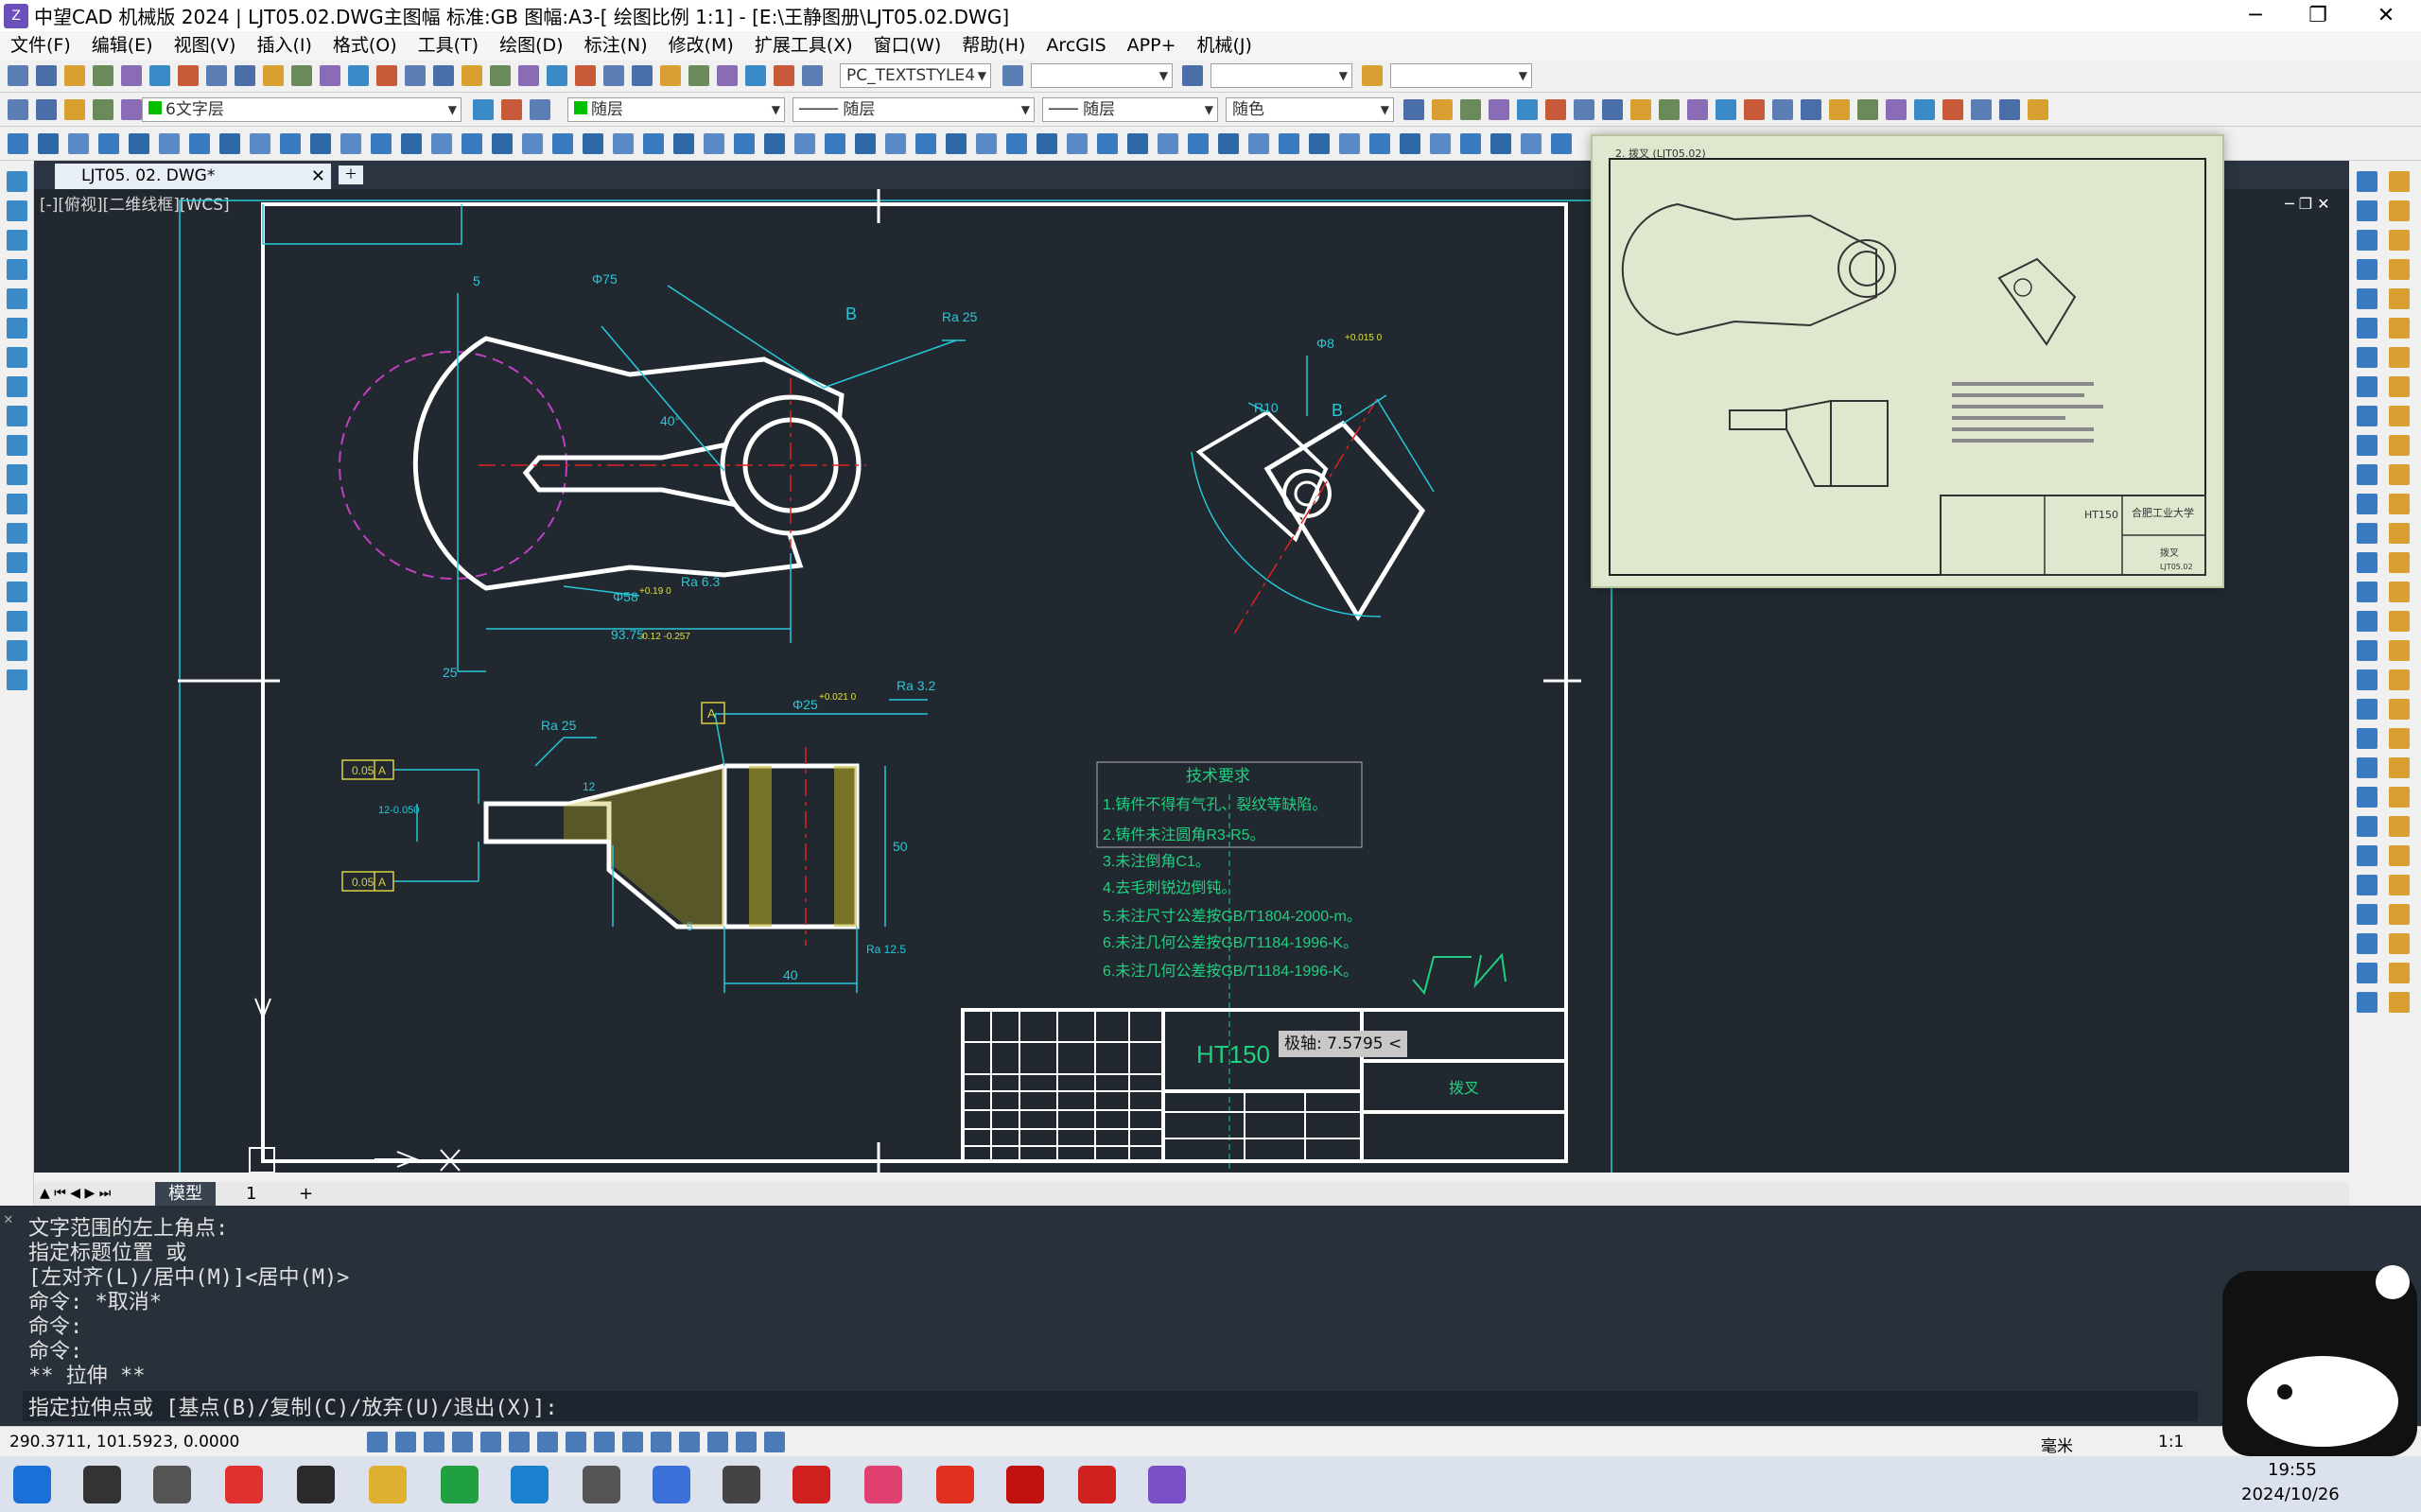 This screenshot has width=2421, height=1512. What do you see at coordinates (2290, 1495) in the screenshot?
I see `clock-date: 2024/10/26` at bounding box center [2290, 1495].